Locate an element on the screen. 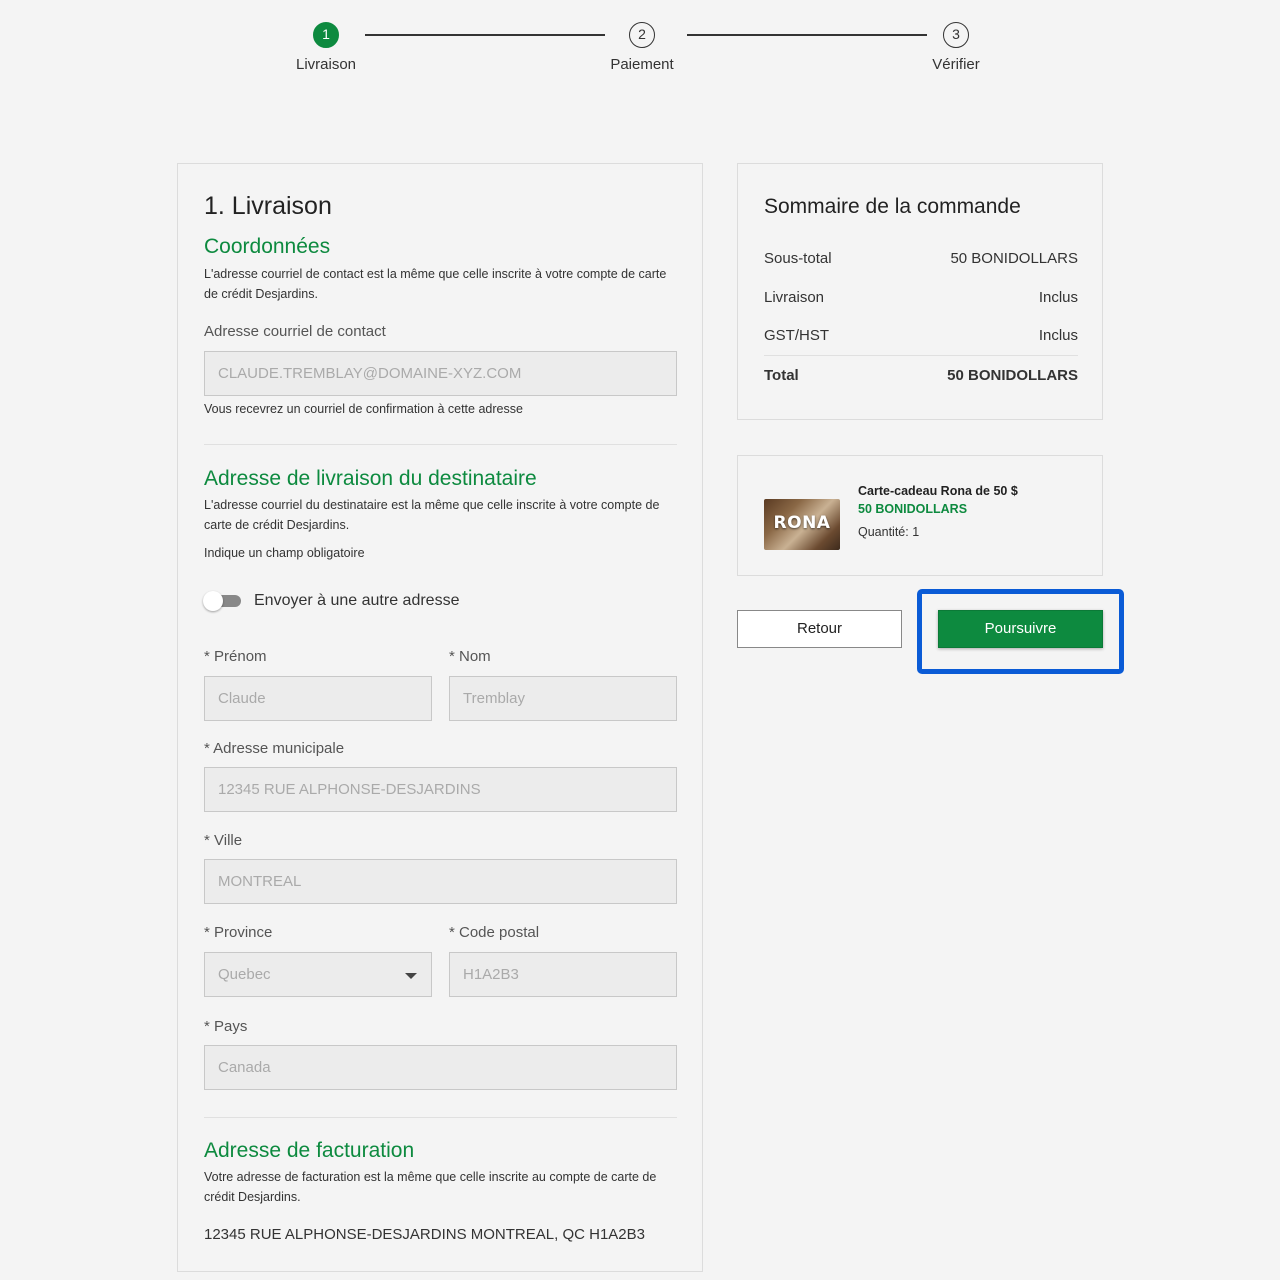 The image size is (1280, 1280). product-quantity: Quantité: 1 is located at coordinates (889, 532).